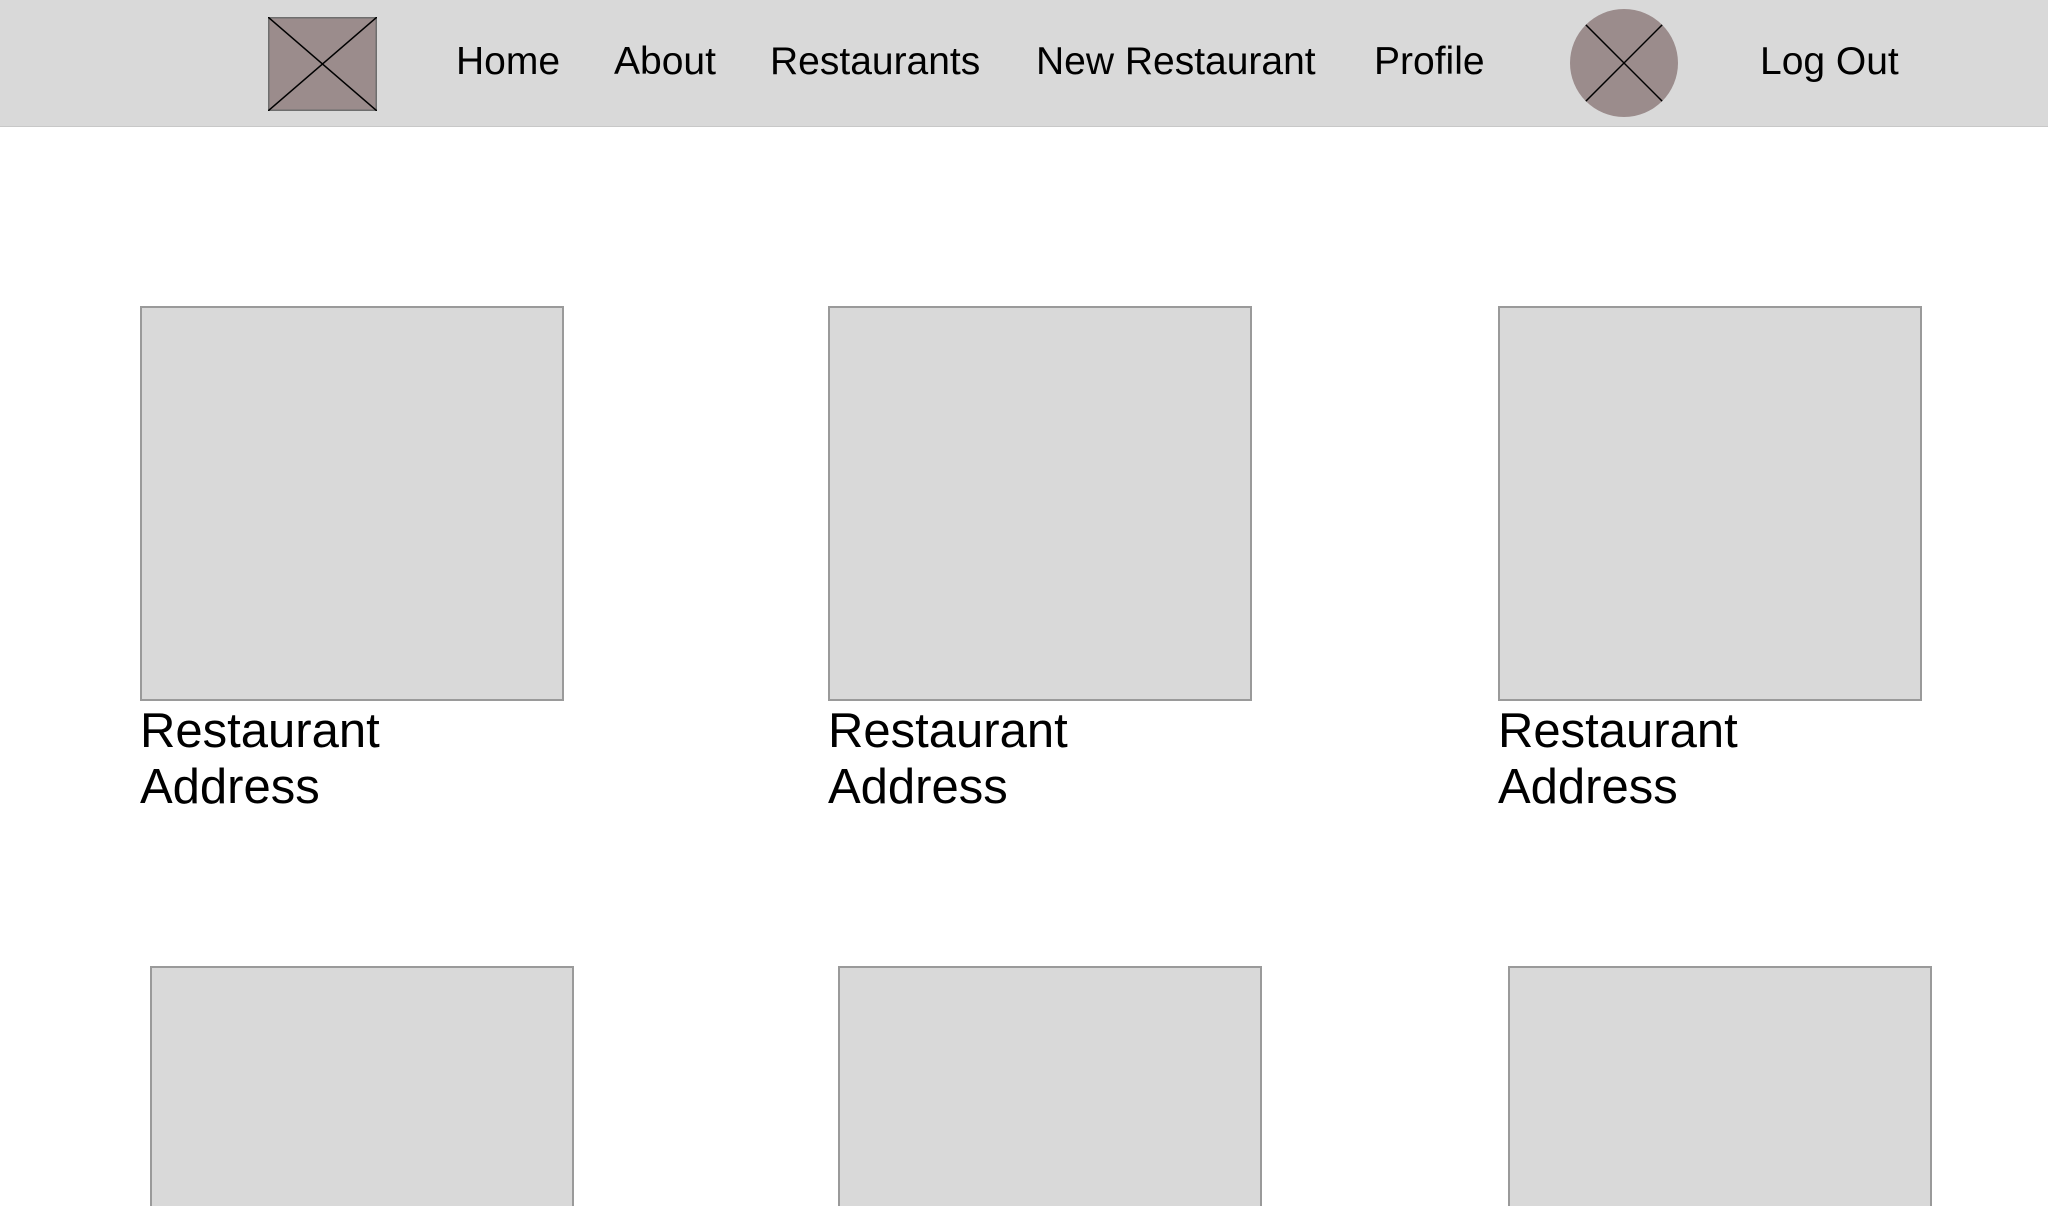 The image size is (2048, 1206). Describe the element at coordinates (1624, 63) in the screenshot. I see `avatar-placeholder-icon` at that location.